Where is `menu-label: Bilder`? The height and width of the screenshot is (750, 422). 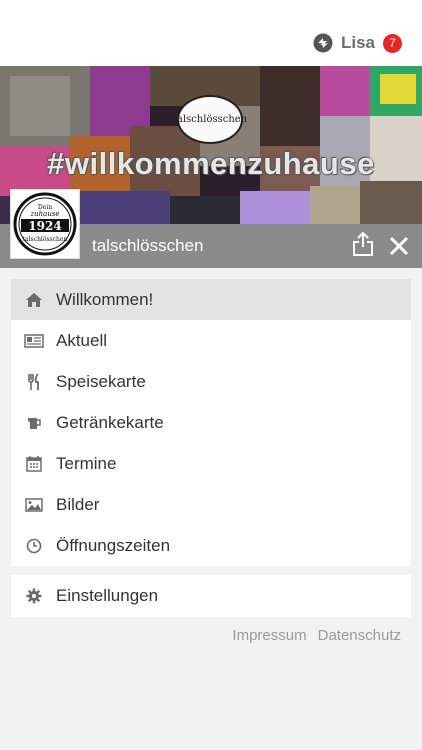
menu-label: Bilder is located at coordinates (78, 504).